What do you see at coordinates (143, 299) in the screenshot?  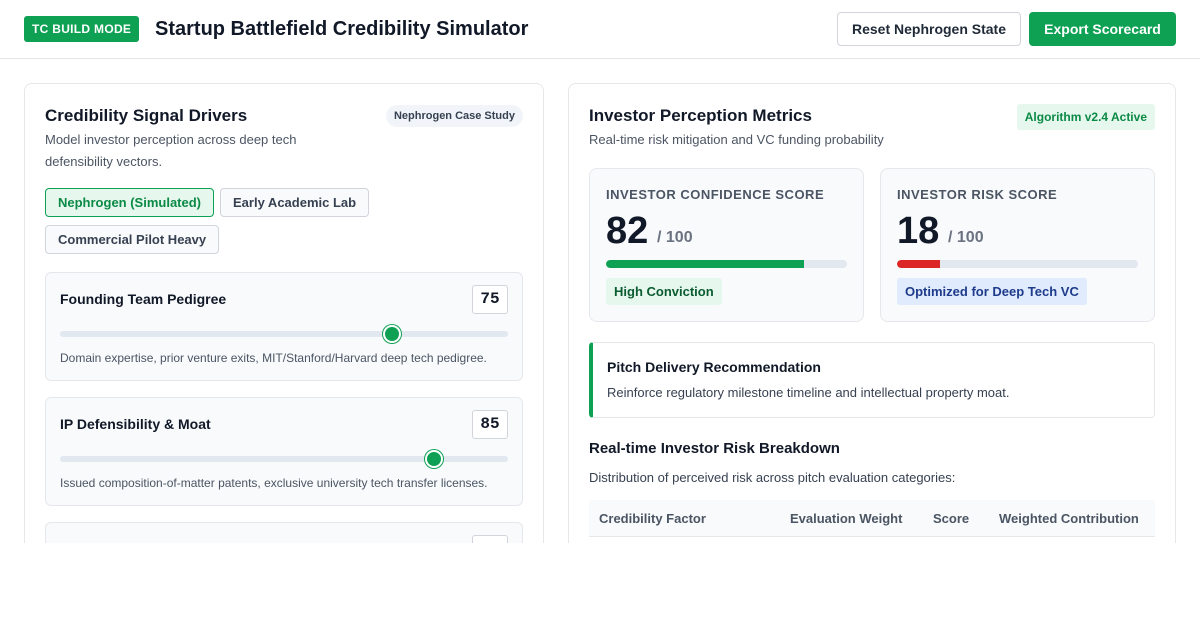 I see `driver-label: Founding Team Pedigree` at bounding box center [143, 299].